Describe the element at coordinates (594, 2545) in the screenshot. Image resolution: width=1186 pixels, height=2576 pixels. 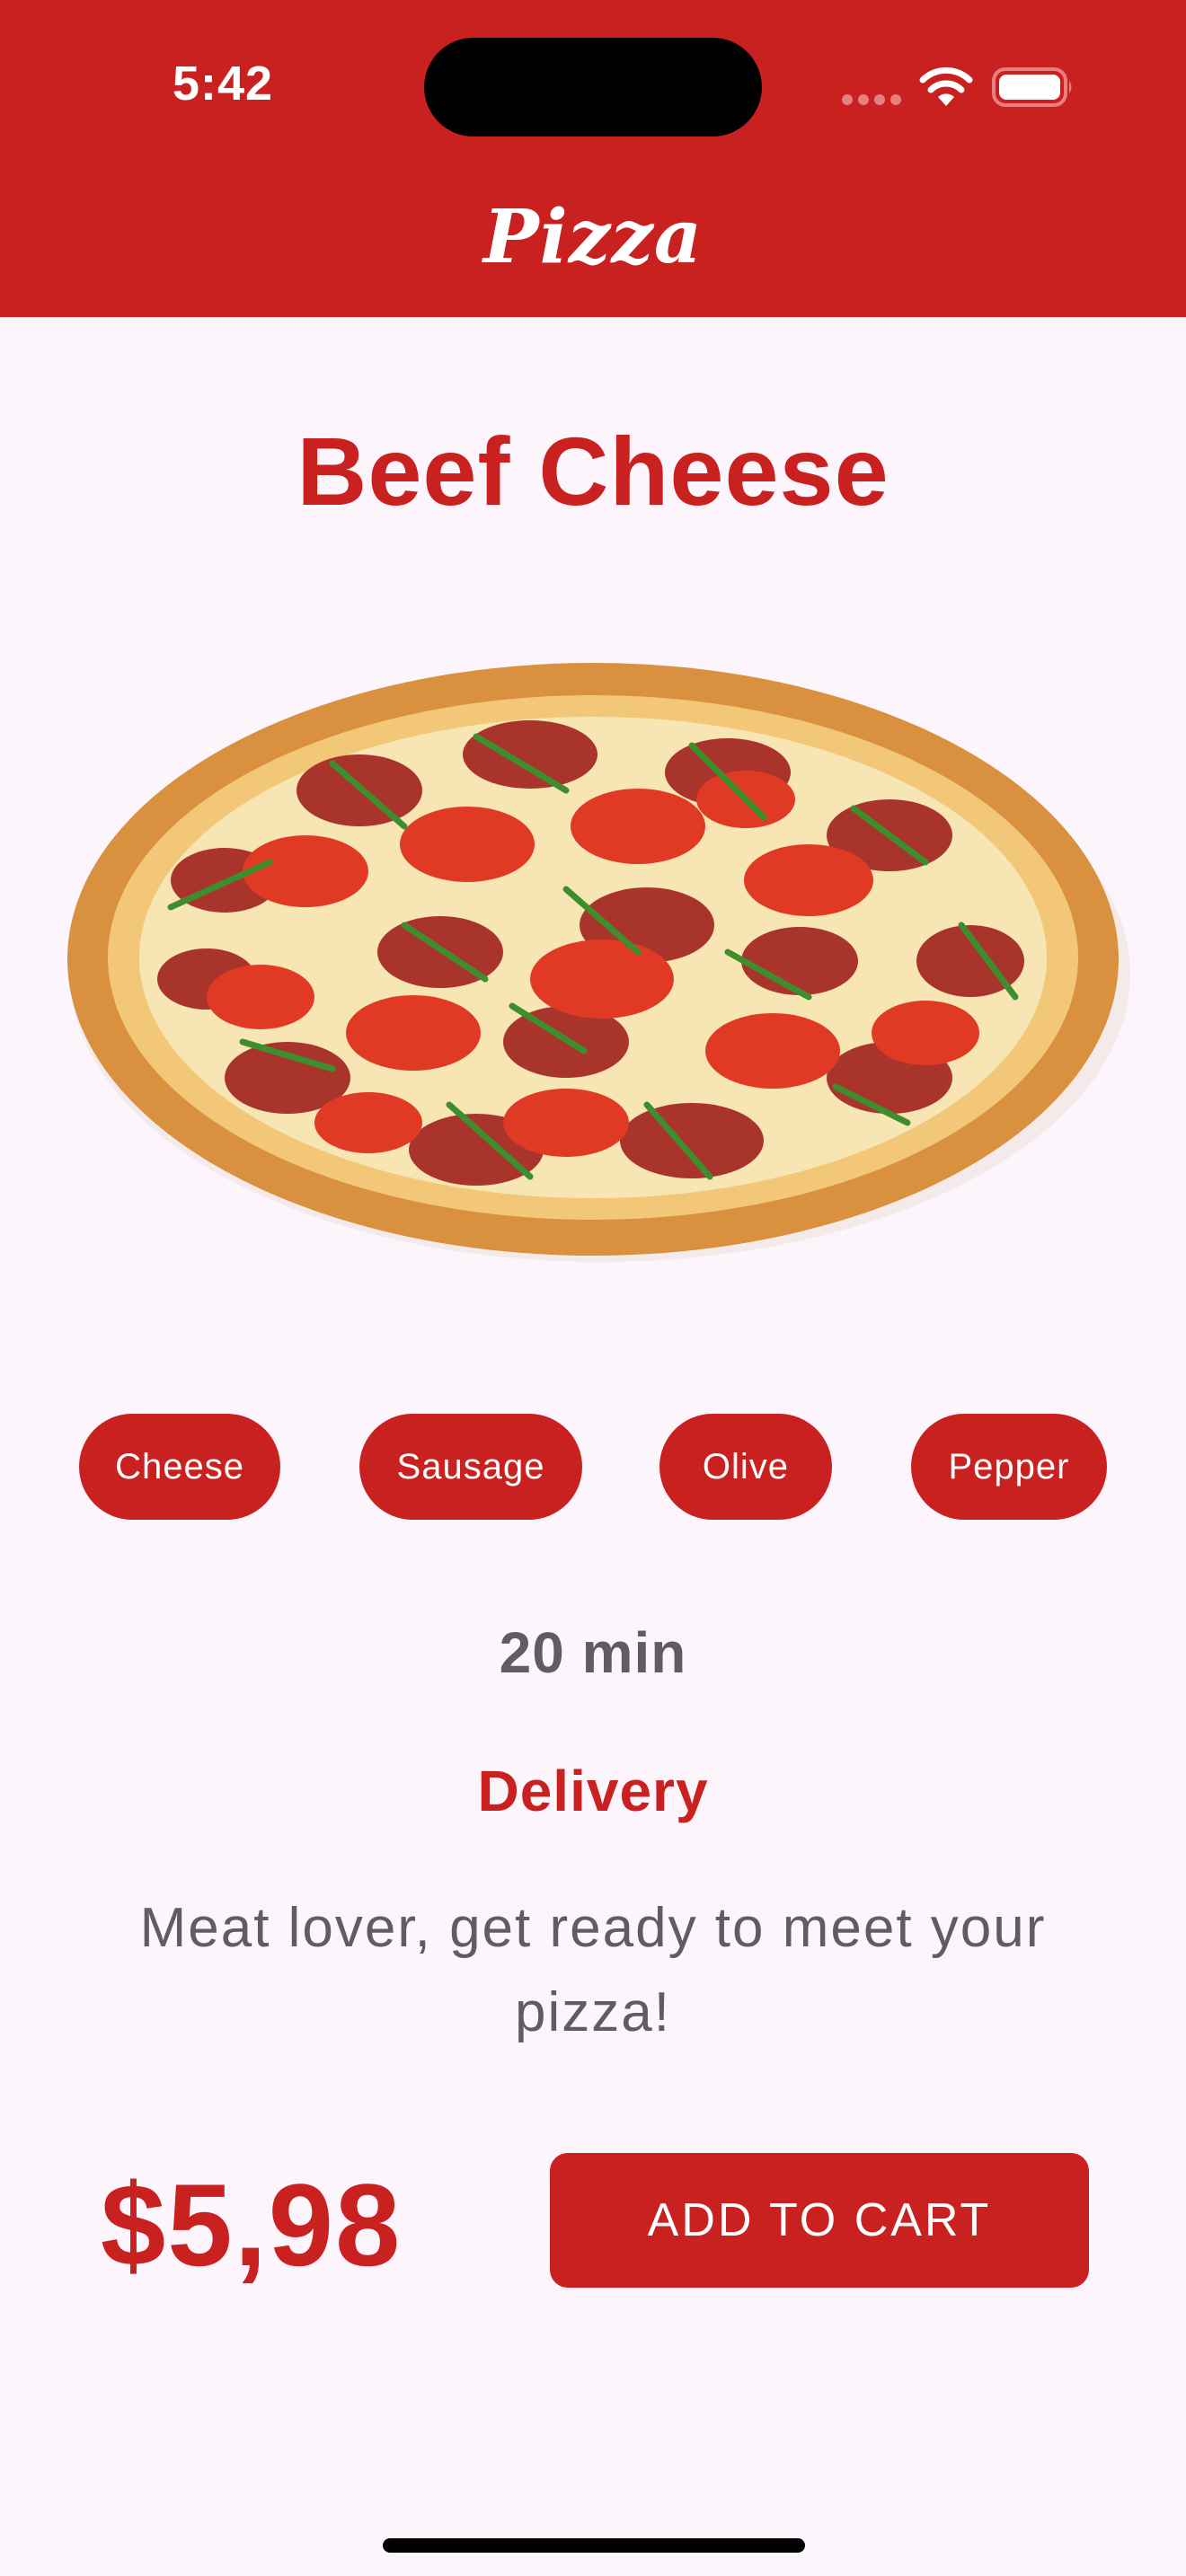
I see `home-indicator` at that location.